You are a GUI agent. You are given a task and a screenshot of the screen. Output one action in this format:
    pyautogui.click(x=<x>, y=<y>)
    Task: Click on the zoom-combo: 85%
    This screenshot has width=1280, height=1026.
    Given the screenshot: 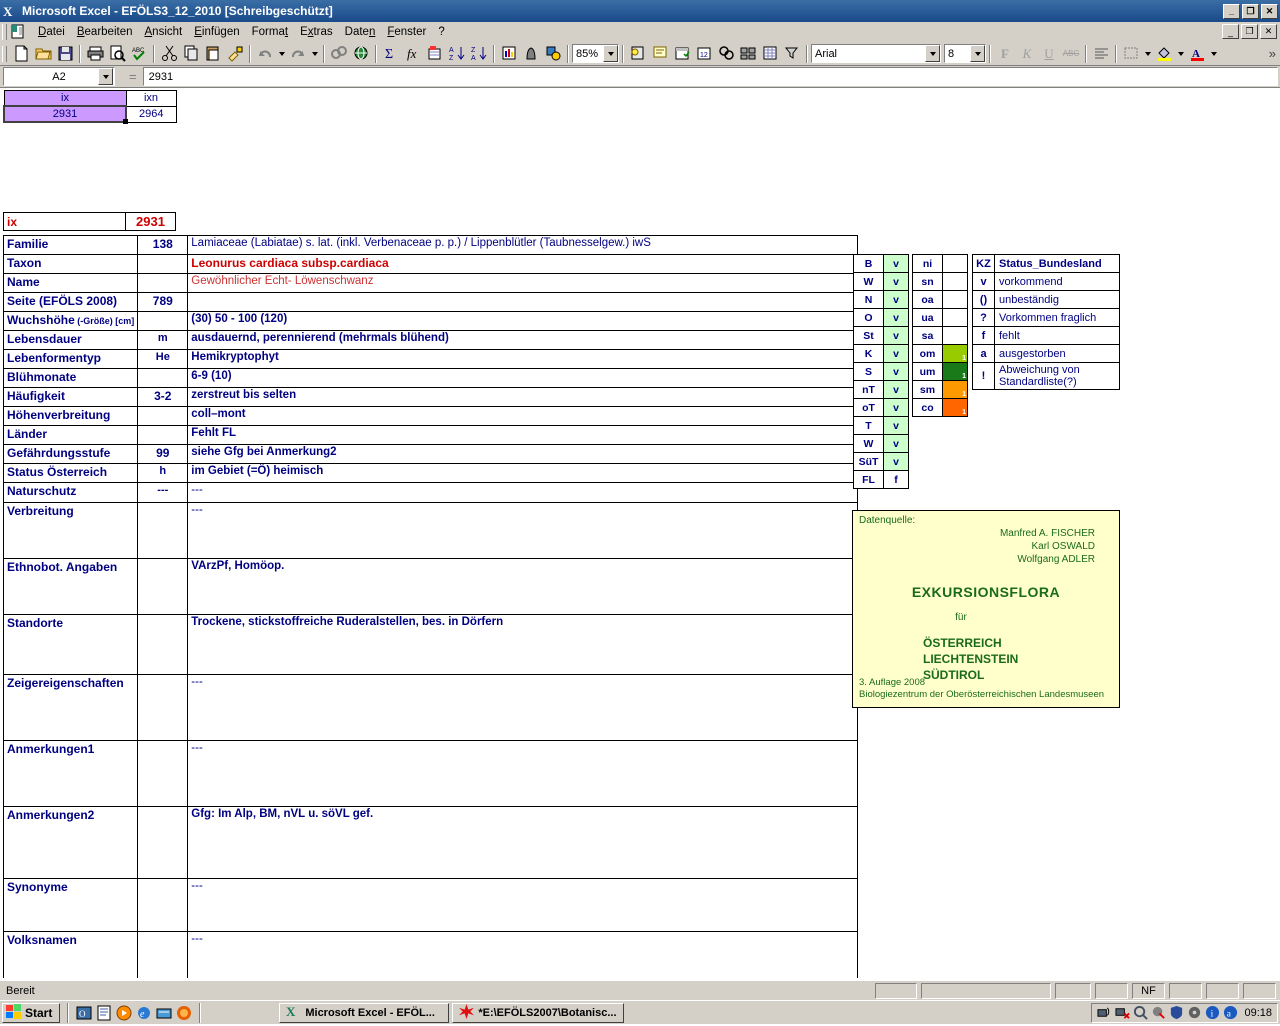 What is the action you would take?
    pyautogui.click(x=595, y=53)
    